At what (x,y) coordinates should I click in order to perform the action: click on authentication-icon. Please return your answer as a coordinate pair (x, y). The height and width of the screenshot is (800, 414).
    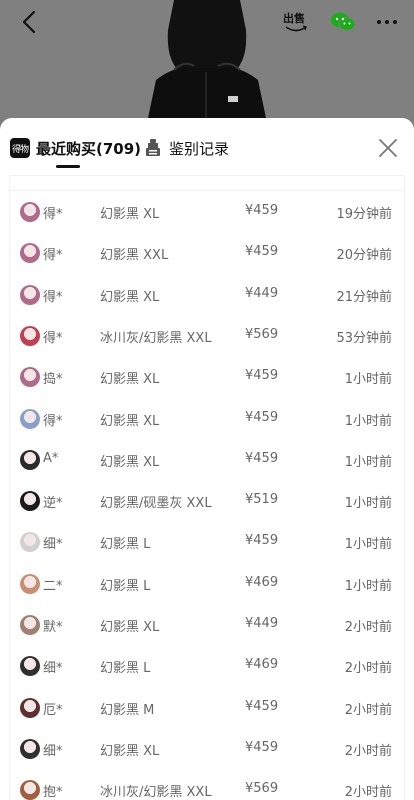
    Looking at the image, I should click on (153, 147).